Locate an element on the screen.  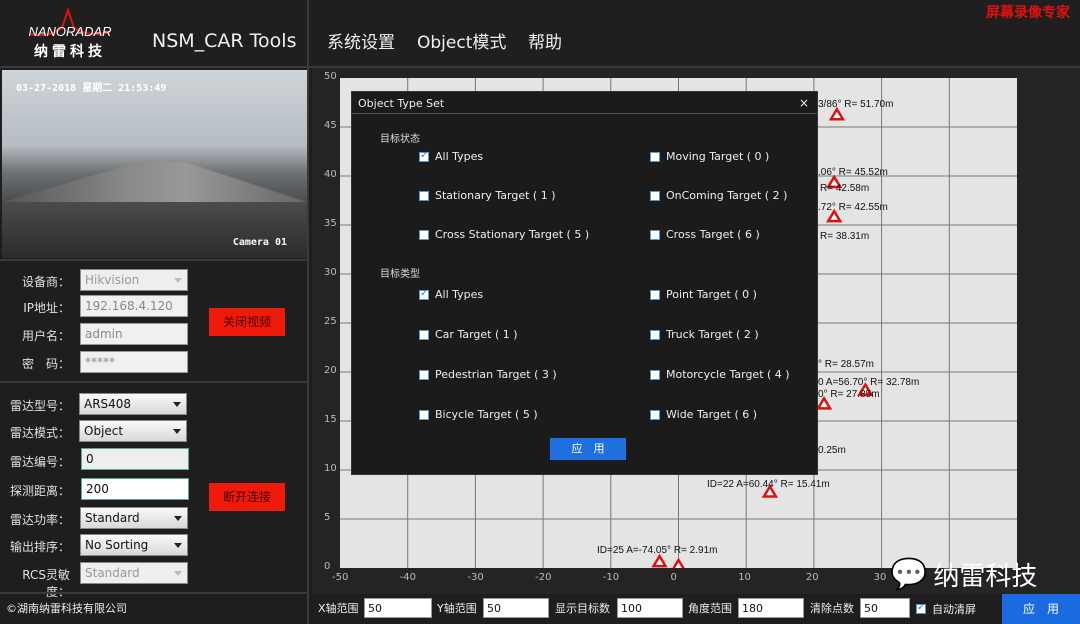
clear-label: 清除点数 is located at coordinates (832, 608).